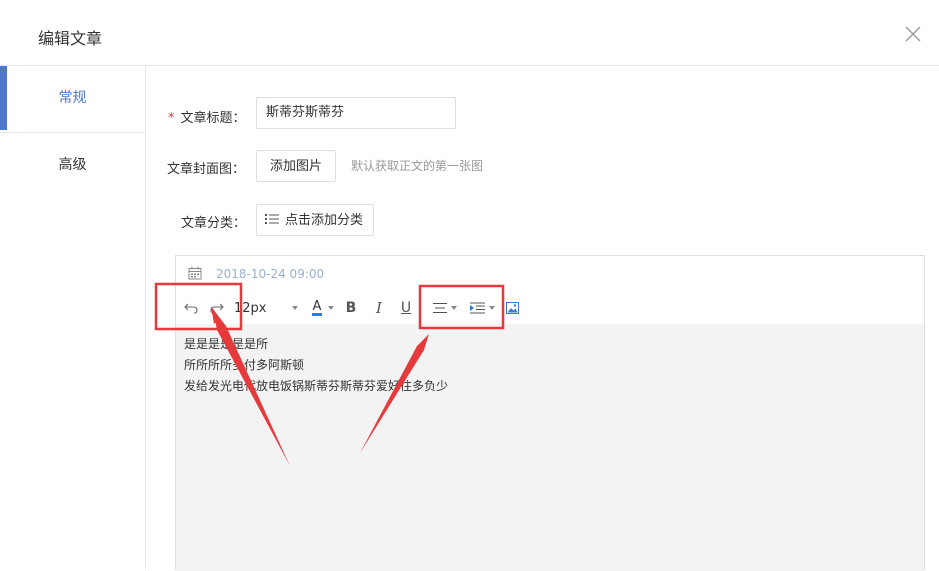  What do you see at coordinates (244, 365) in the screenshot?
I see `content-line-2: 所所所所多付多阿斯顿` at bounding box center [244, 365].